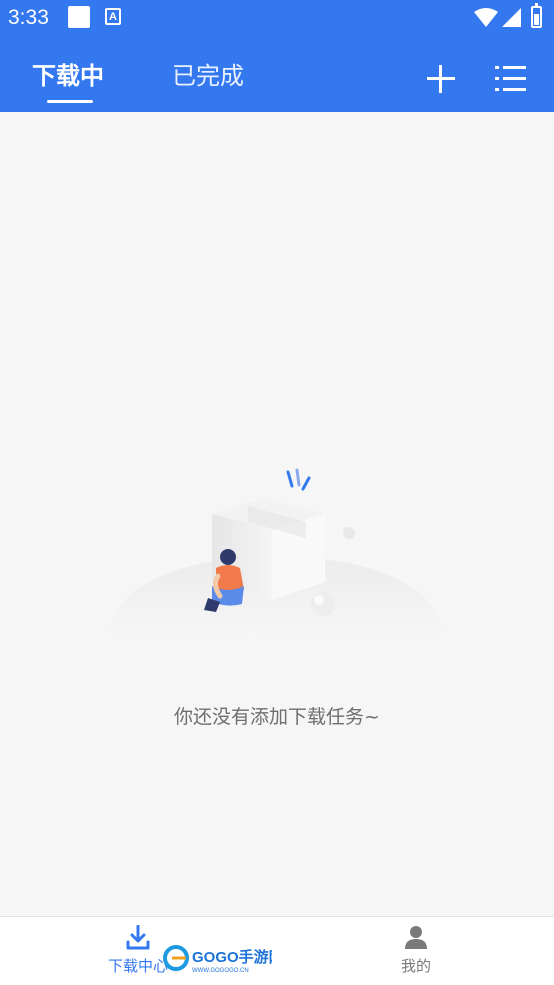  I want to click on empty-box-illustration, so click(276, 553).